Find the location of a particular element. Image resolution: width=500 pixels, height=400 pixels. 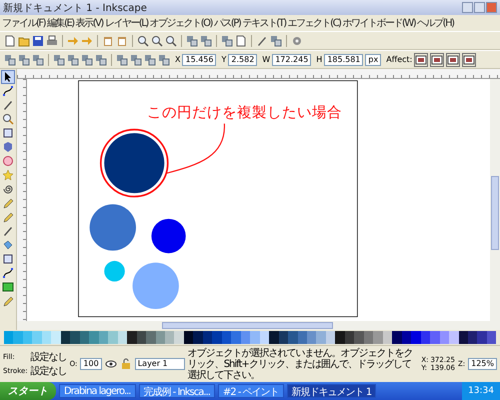

printer-icon is located at coordinates (52, 40).